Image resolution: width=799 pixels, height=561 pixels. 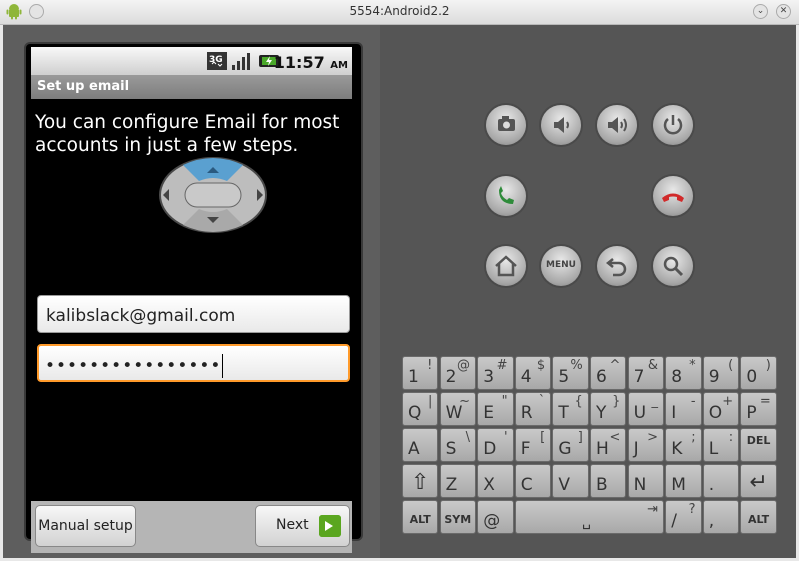 I want to click on email-field: kalibslack@gmail.com, so click(x=193, y=314).